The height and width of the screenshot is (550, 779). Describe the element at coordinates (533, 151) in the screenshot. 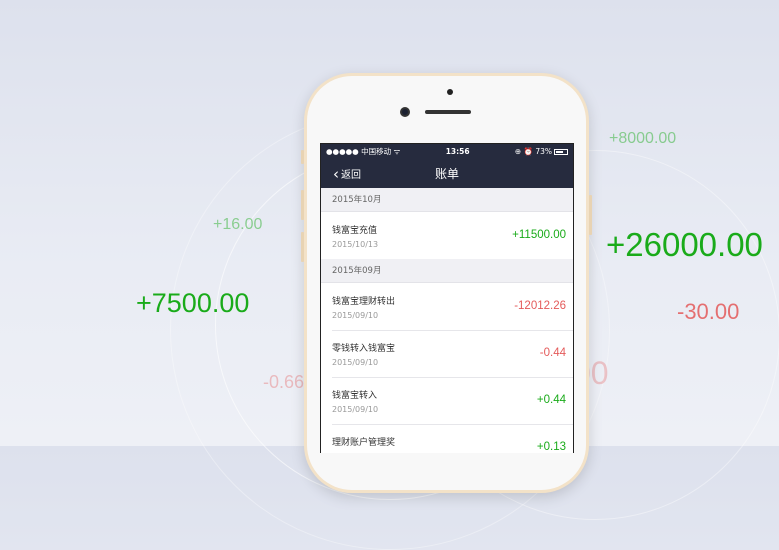

I see `status-right: ⊕ ⏰ 73%` at that location.